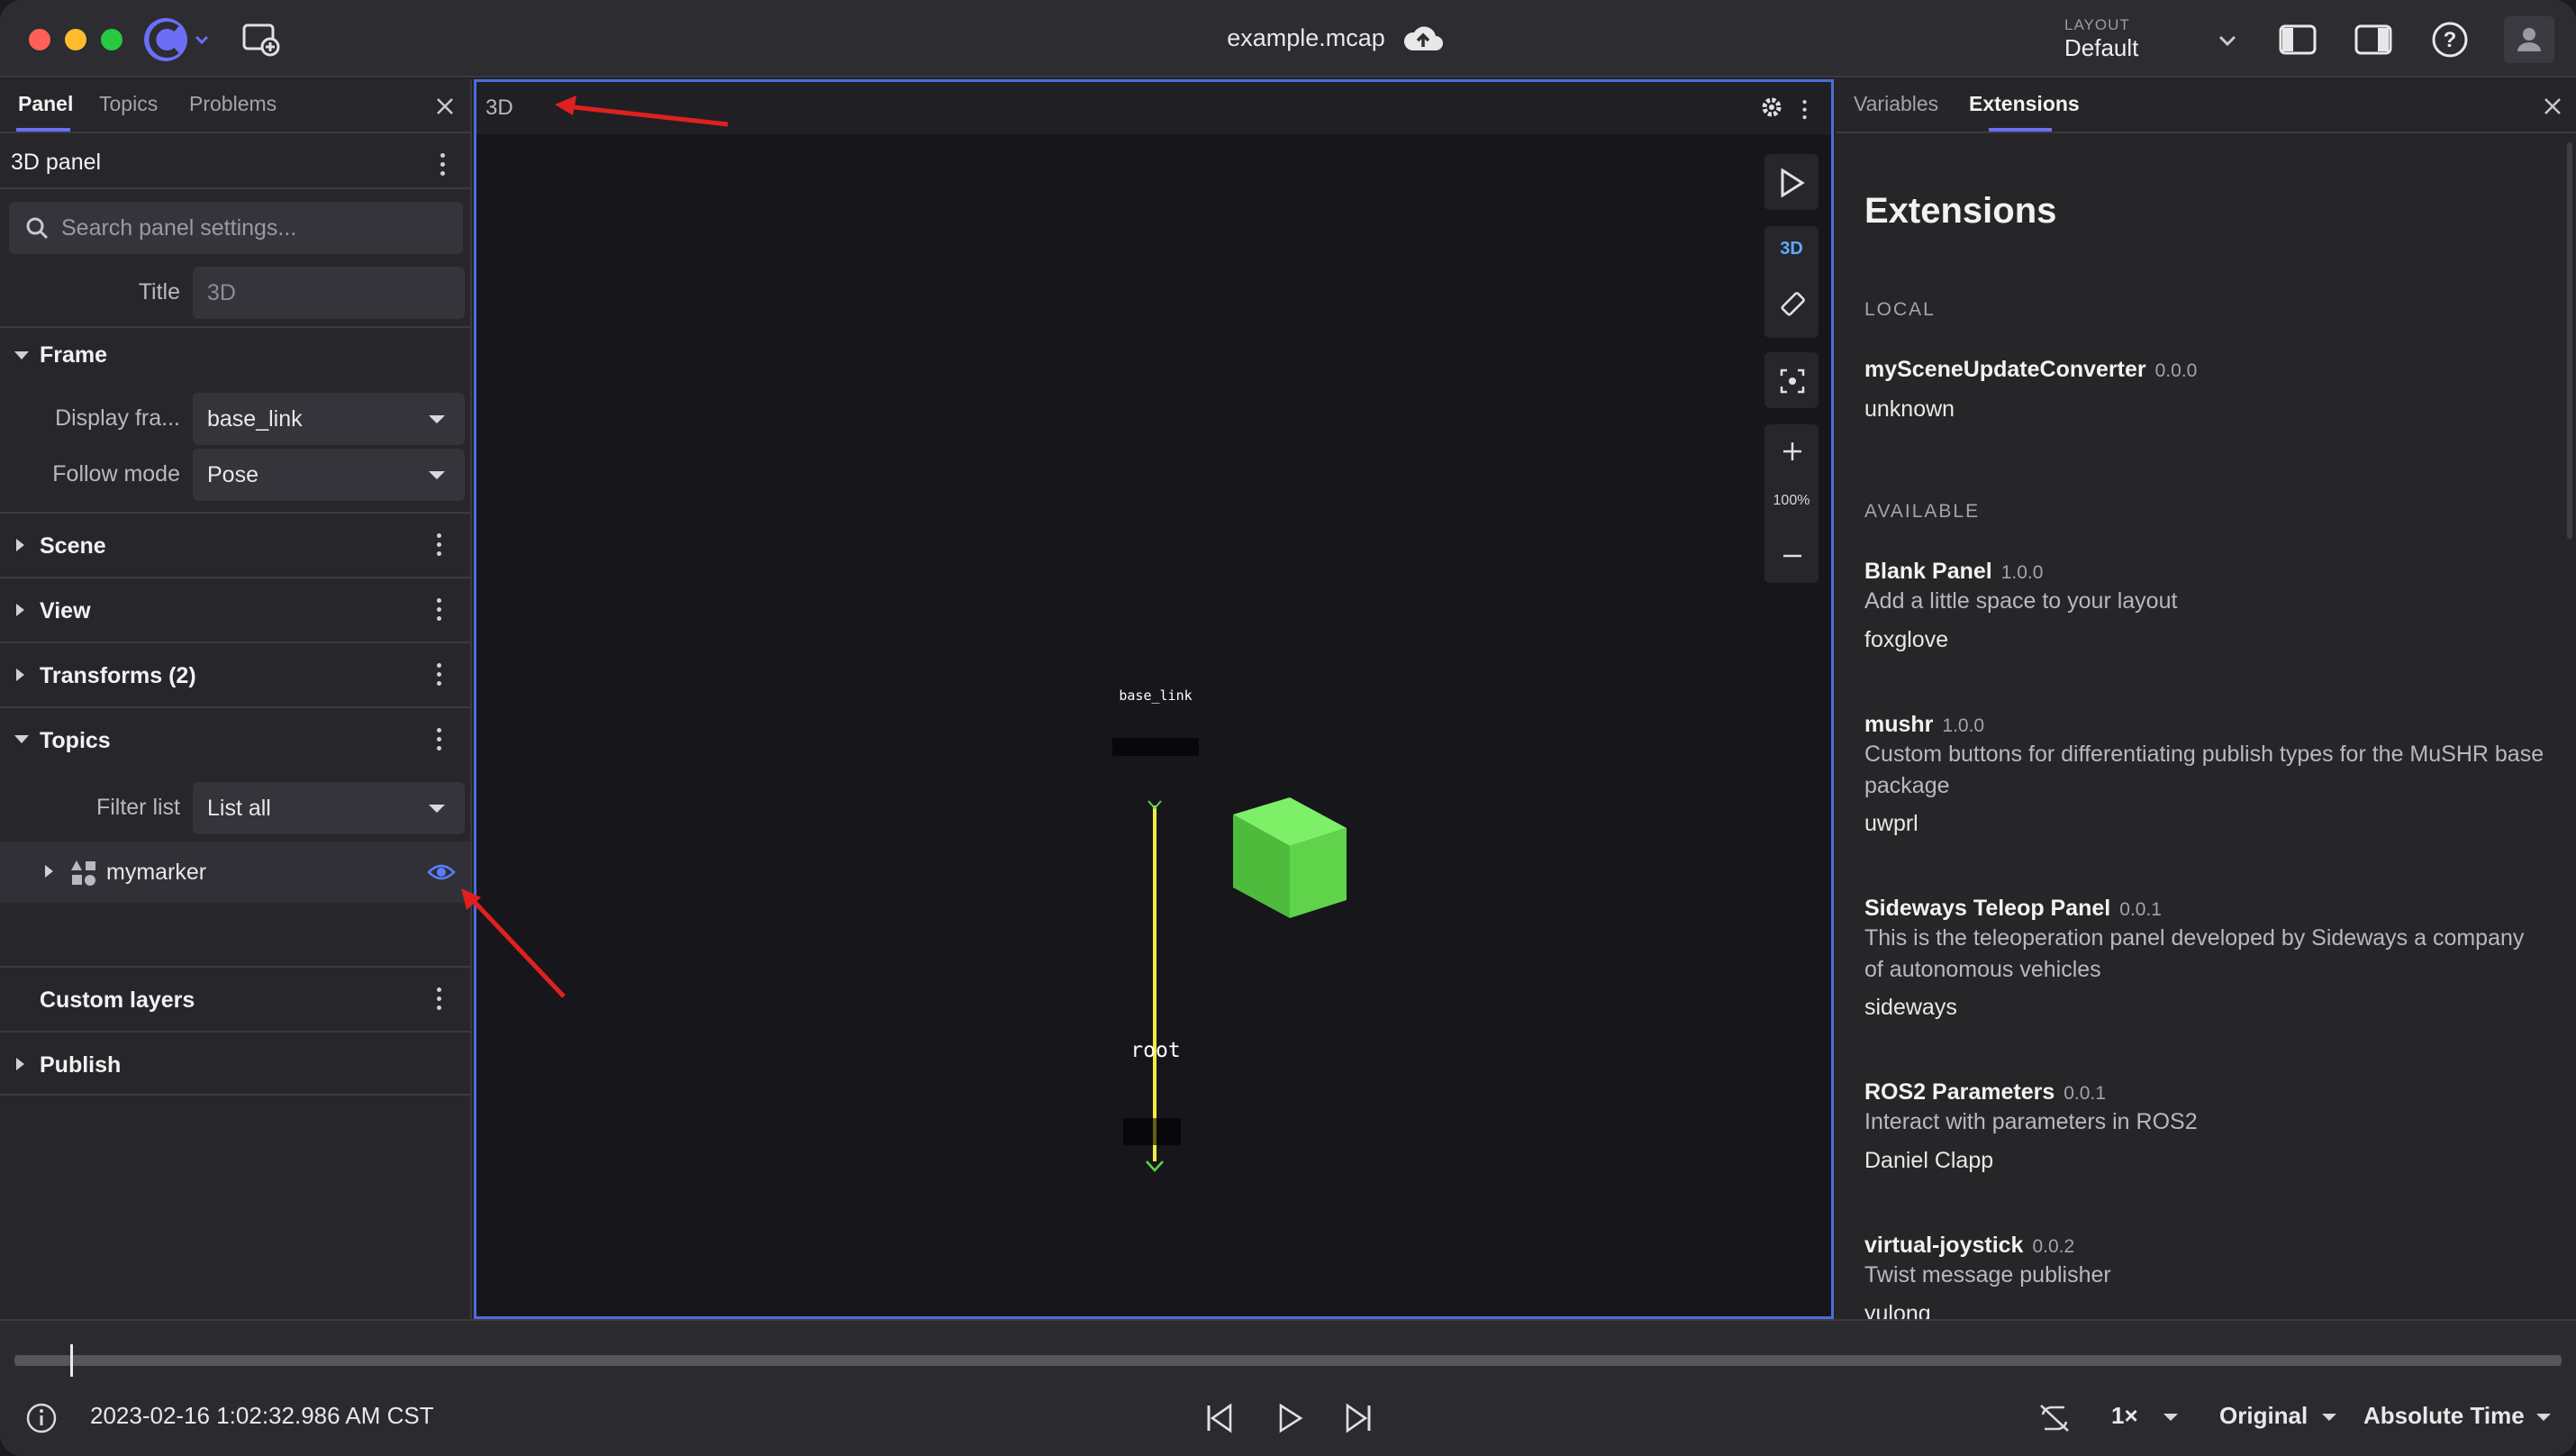 The width and height of the screenshot is (2576, 1456). What do you see at coordinates (159, 292) in the screenshot?
I see `title-label: Title` at bounding box center [159, 292].